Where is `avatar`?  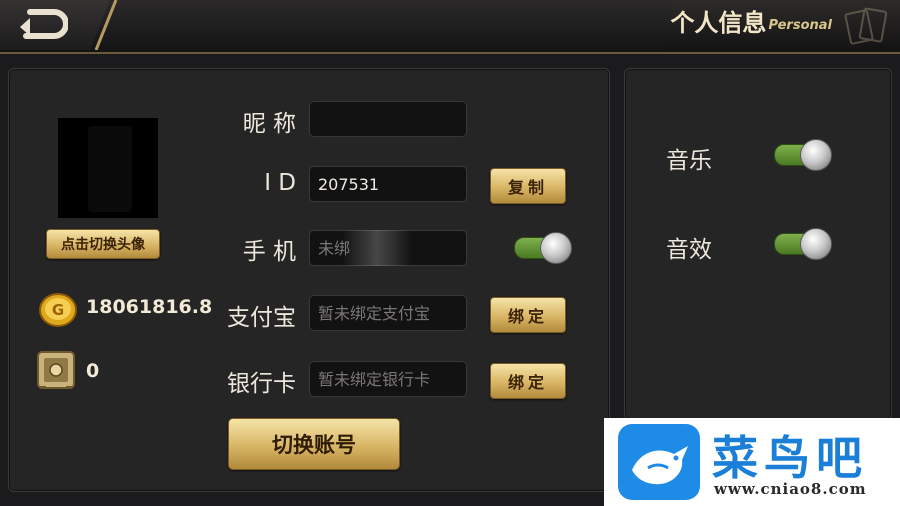
avatar is located at coordinates (108, 168).